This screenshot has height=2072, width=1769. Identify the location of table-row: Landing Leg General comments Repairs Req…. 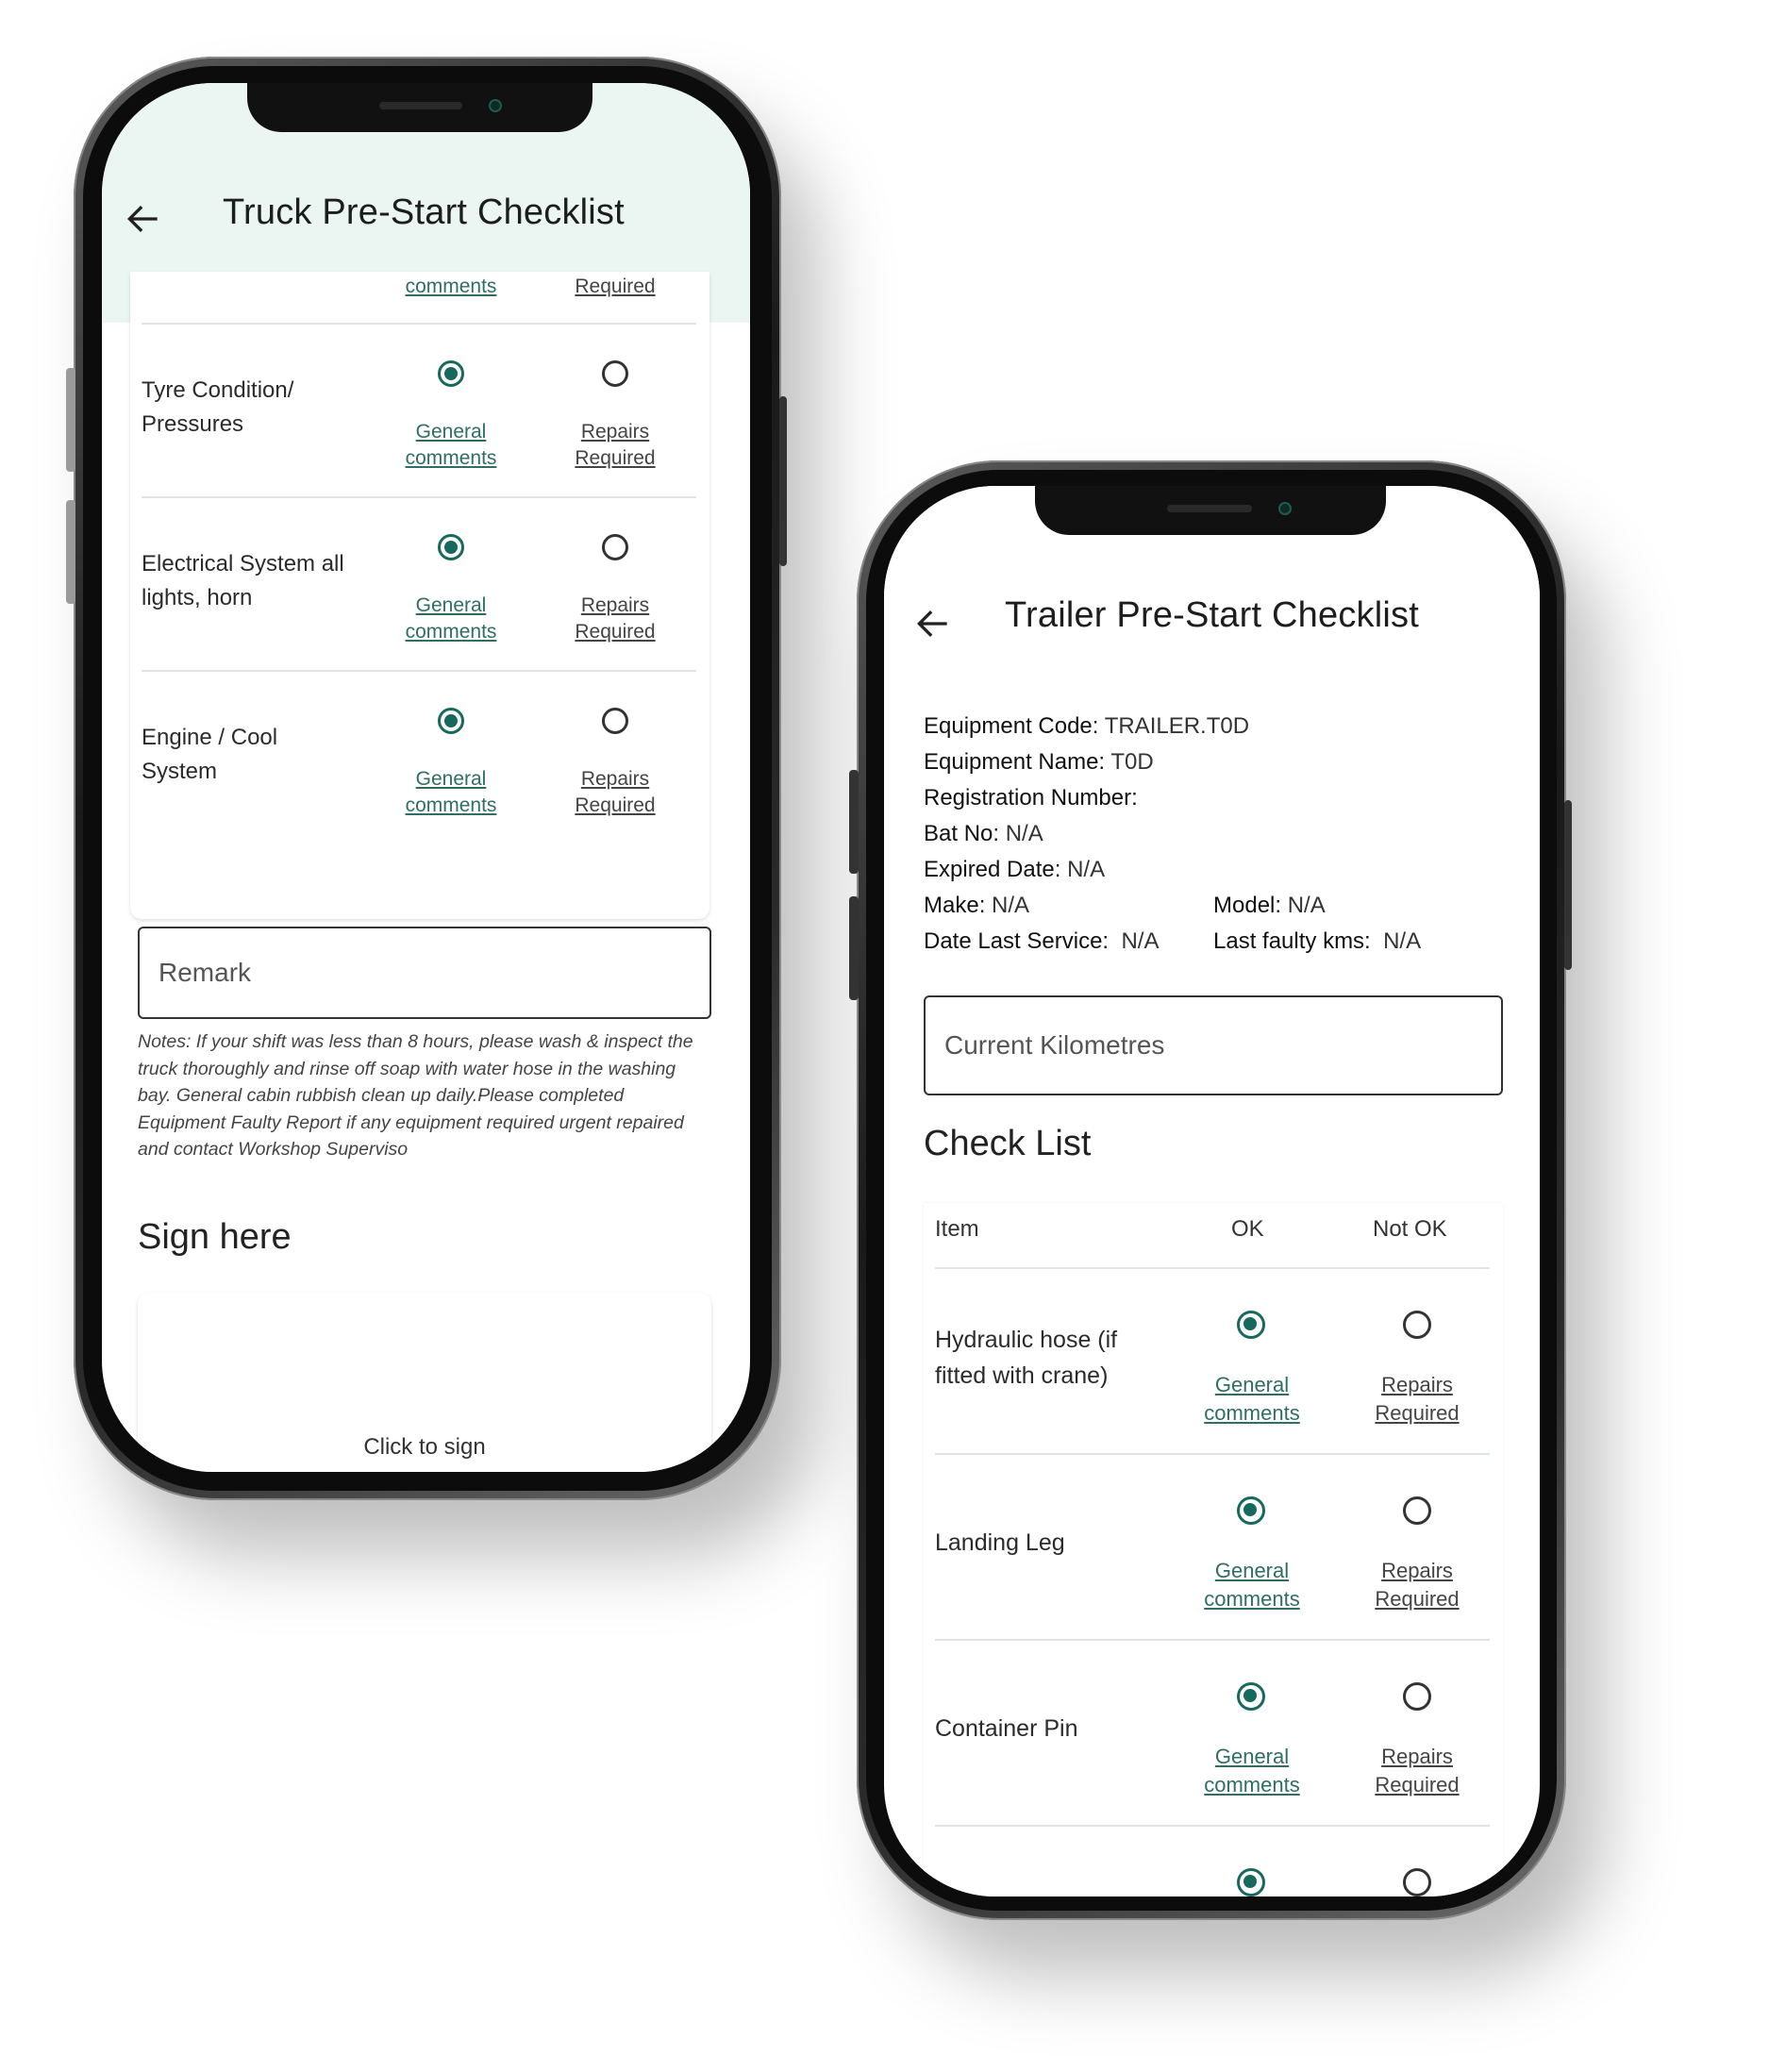
(1212, 1548).